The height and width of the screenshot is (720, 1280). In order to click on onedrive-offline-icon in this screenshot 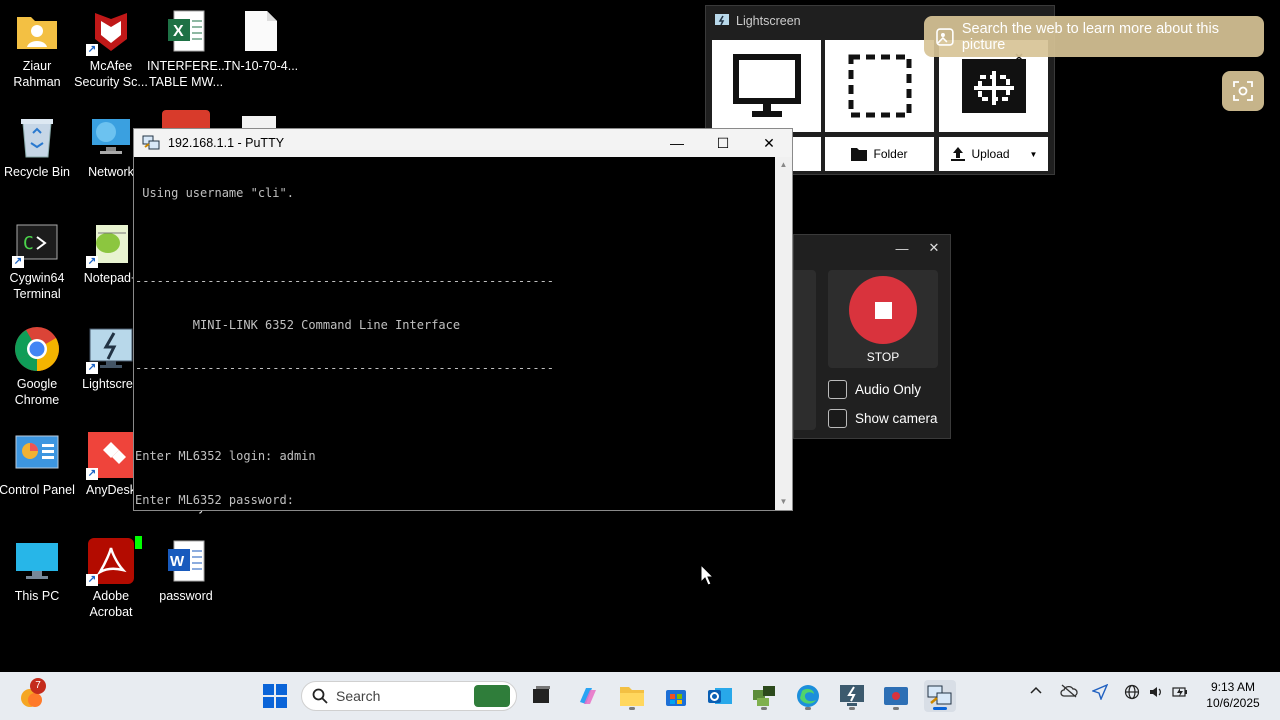, I will do `click(1069, 691)`.